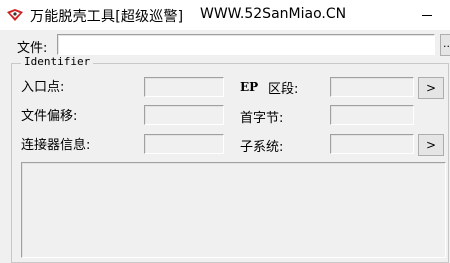  Describe the element at coordinates (283, 89) in the screenshot. I see `section-label: 区段:` at that location.